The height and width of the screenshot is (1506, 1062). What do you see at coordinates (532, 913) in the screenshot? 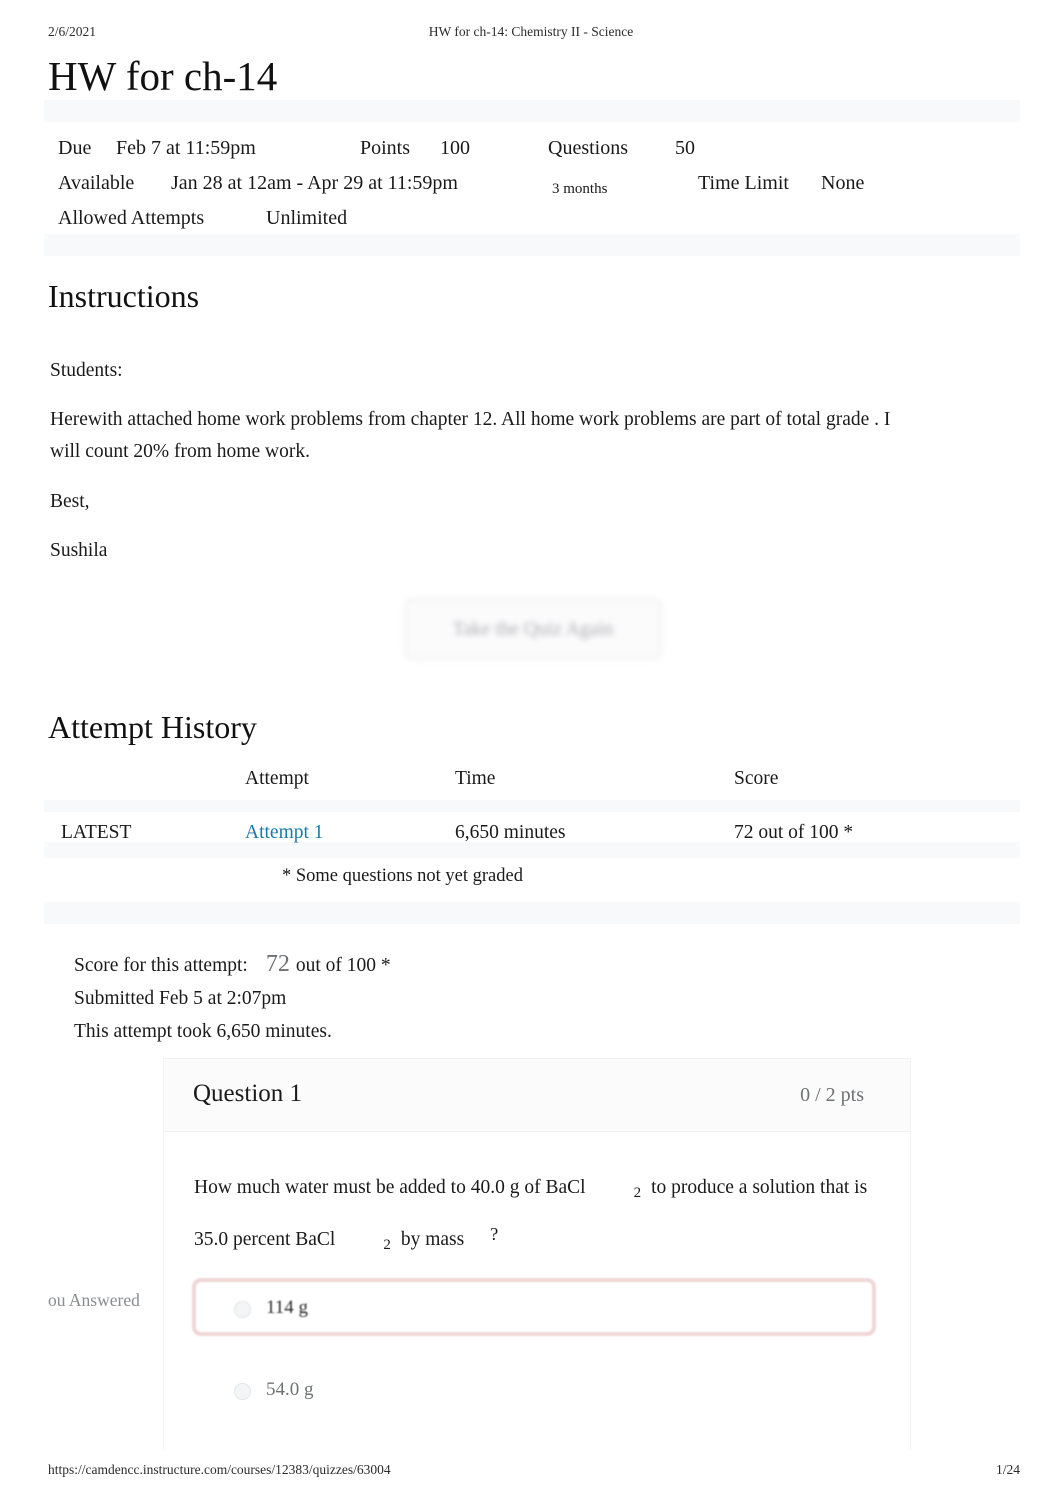
I see `divider-band-summary` at bounding box center [532, 913].